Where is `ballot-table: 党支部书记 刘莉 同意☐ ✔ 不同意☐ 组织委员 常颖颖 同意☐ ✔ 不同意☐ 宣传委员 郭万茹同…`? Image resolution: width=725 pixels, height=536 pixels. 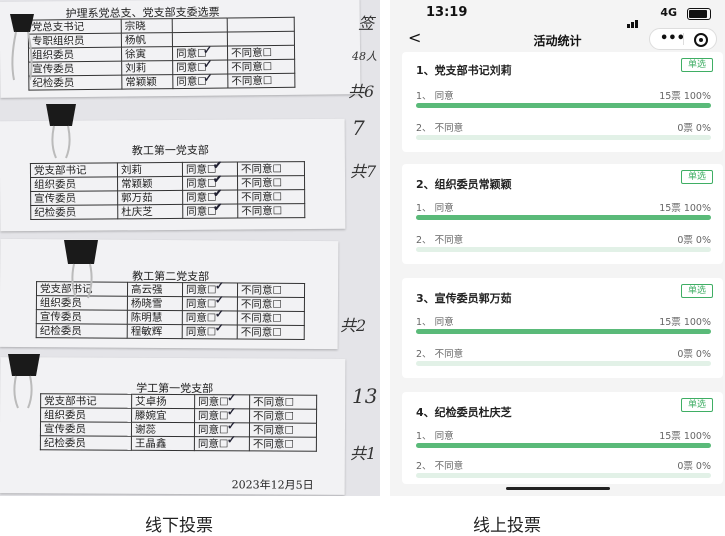
ballot-table: 党支部书记 刘莉 同意☐ ✔ 不同意☐ 组织委员 常颖颖 同意☐ ✔ 不同意☐ 宣传委员 郭万茹同… is located at coordinates (167, 189).